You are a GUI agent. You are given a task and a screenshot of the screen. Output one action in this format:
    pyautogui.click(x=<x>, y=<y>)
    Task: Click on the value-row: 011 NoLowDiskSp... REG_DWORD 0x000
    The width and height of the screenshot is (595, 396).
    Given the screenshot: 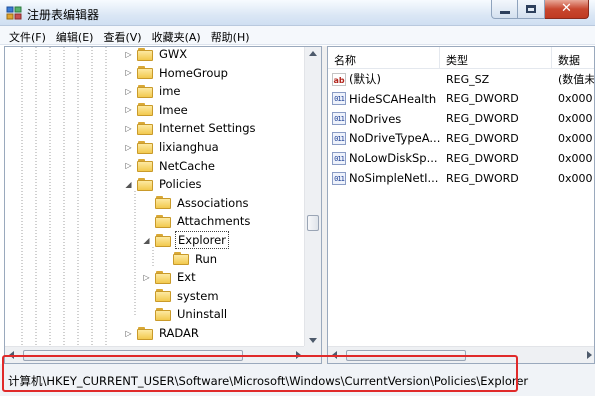 What is the action you would take?
    pyautogui.click(x=461, y=158)
    